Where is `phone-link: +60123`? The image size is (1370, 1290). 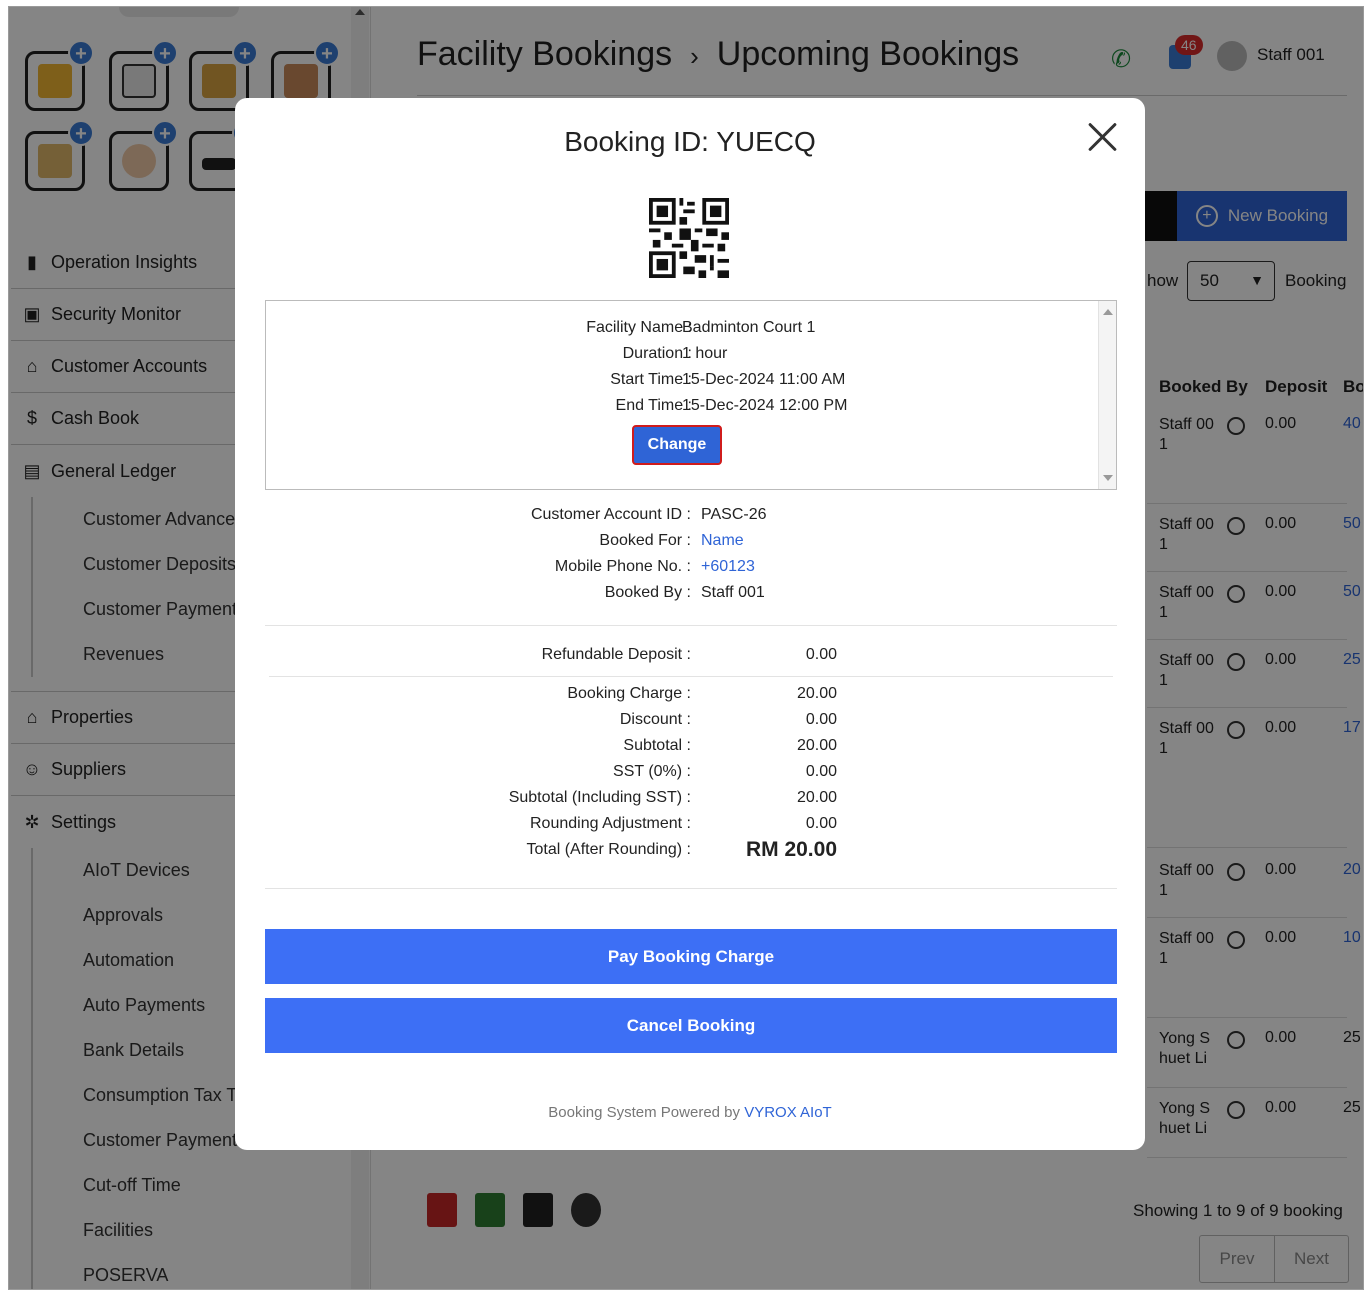
phone-link: +60123 is located at coordinates (728, 567).